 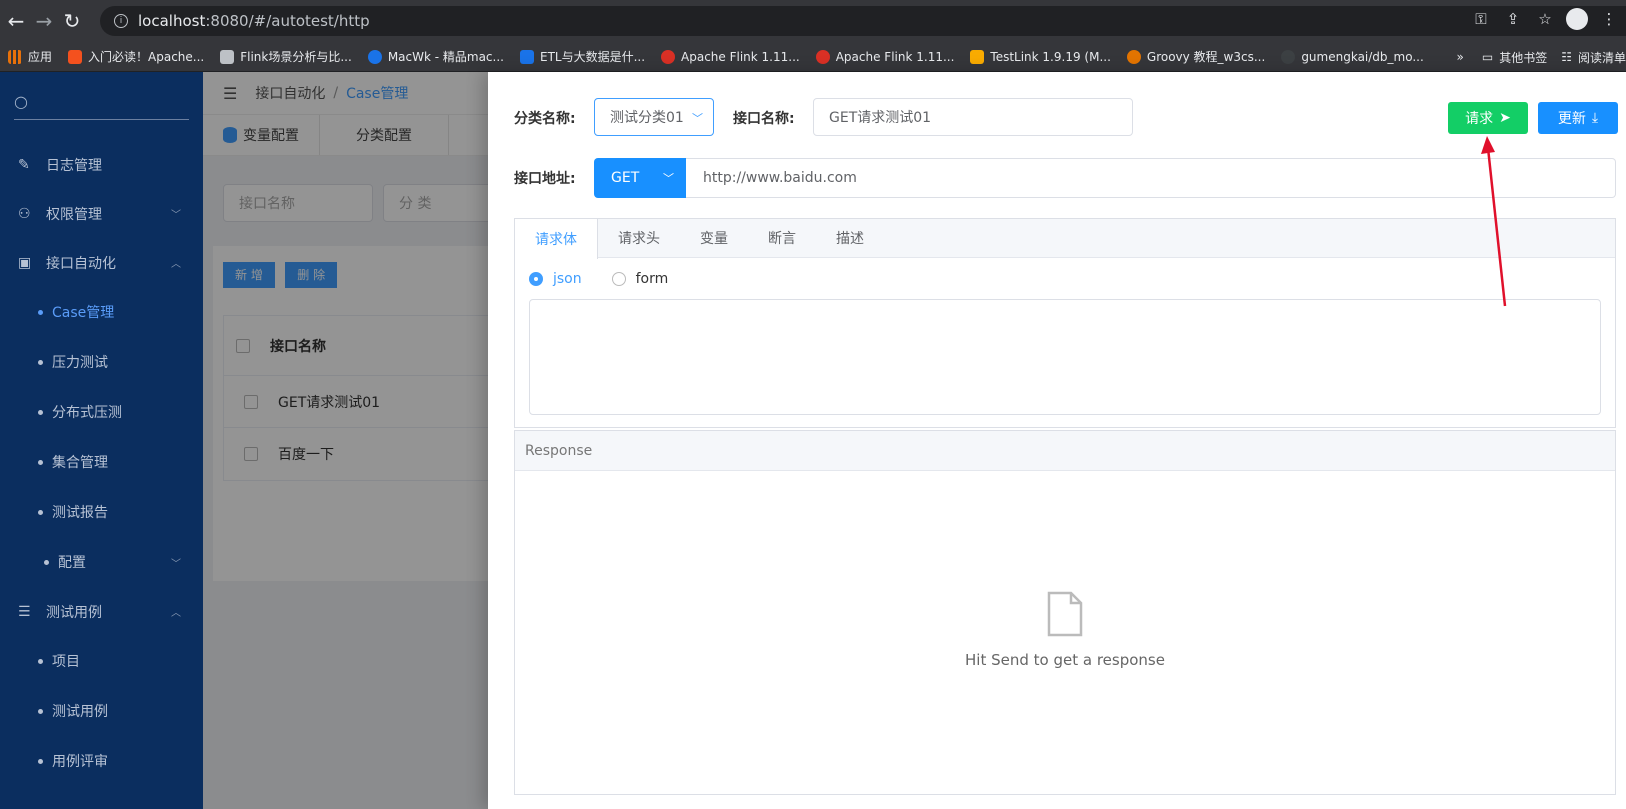 What do you see at coordinates (556, 239) in the screenshot?
I see `tab-request-body: 请求体` at bounding box center [556, 239].